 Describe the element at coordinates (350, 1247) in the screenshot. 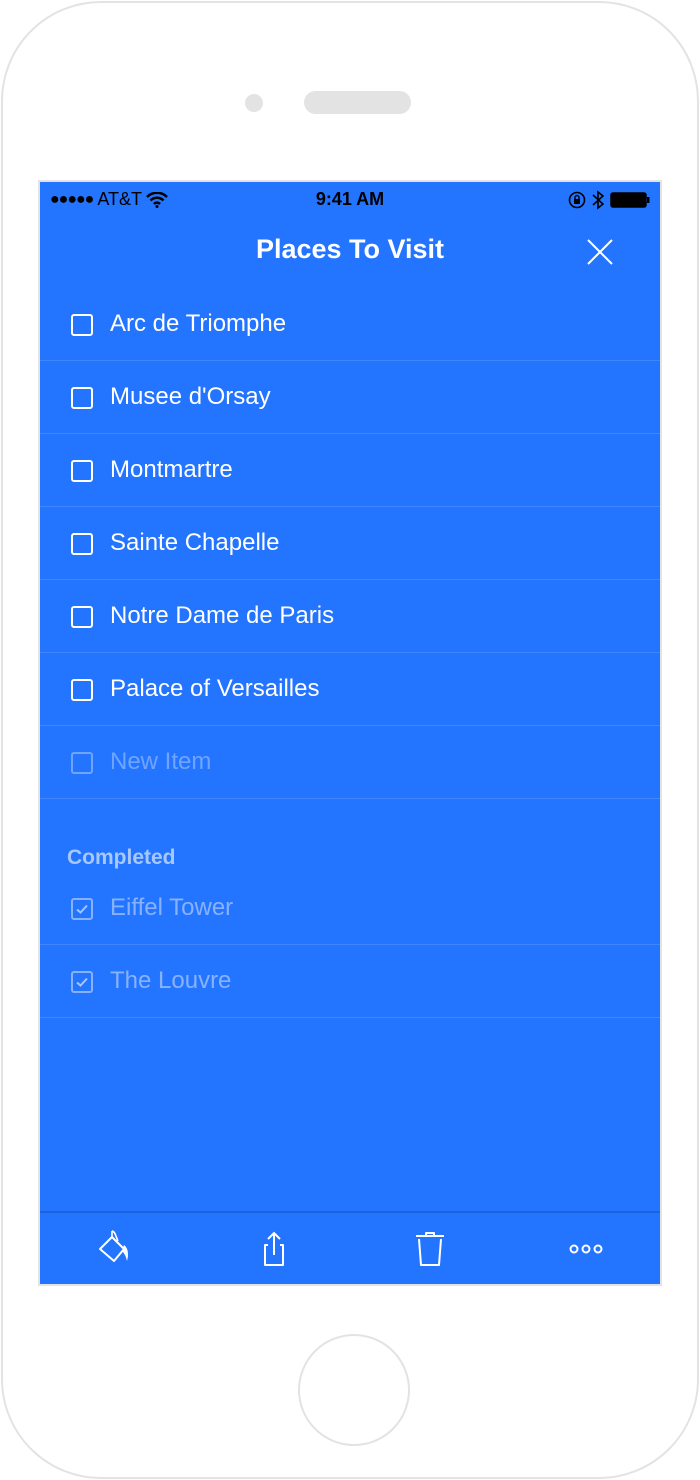

I see `toolbar` at that location.